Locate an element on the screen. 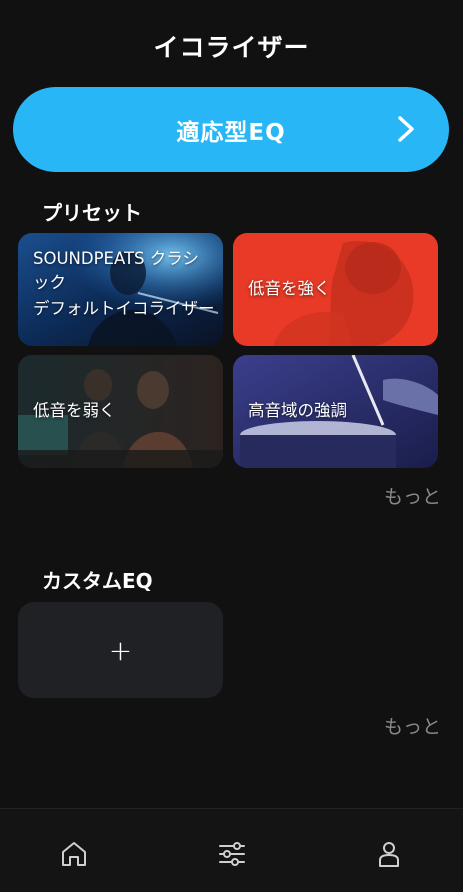  equalizer-sliders-icon is located at coordinates (232, 854).